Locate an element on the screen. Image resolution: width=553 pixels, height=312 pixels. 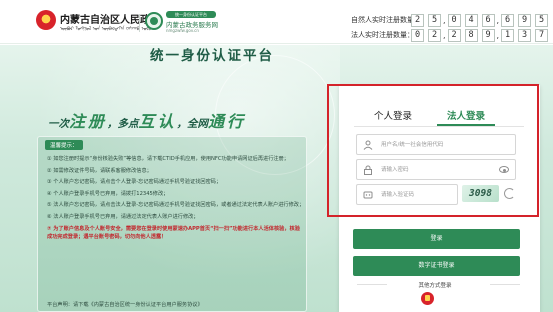
legal-register-counter: 法人实时注册数量： 02,289,137 is located at coordinates (451, 35).